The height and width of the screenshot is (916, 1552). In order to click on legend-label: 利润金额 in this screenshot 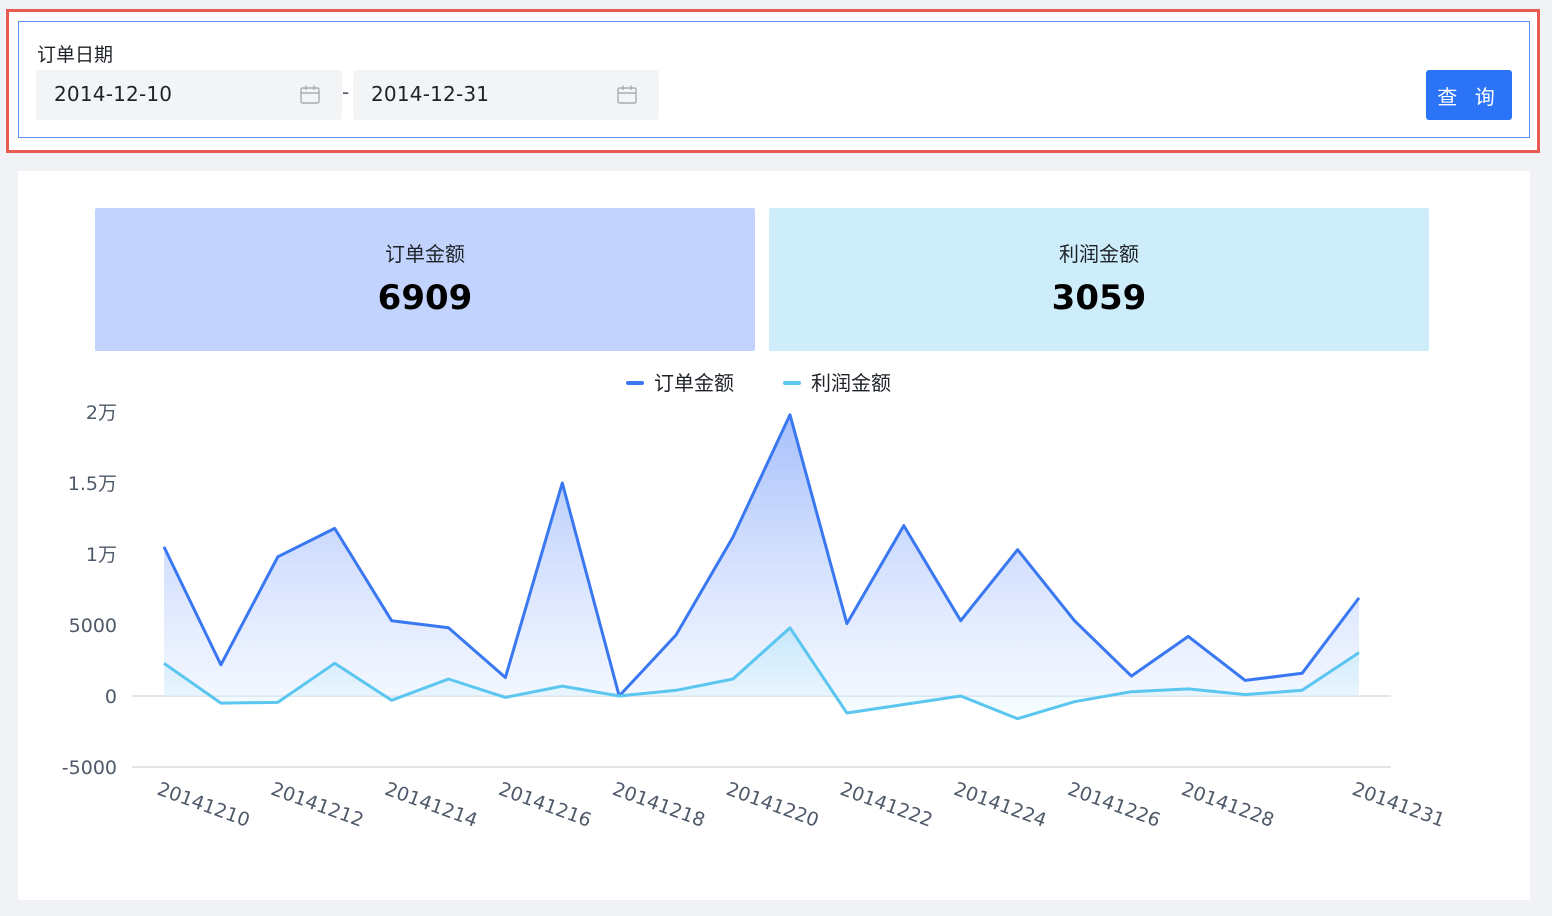, I will do `click(851, 383)`.